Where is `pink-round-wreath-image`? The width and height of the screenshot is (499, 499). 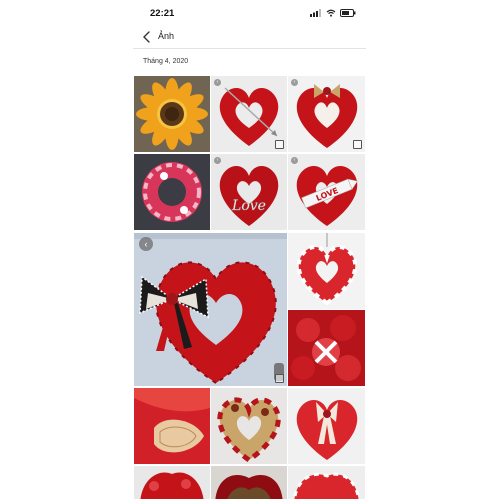
pink-round-wreath-image is located at coordinates (172, 192).